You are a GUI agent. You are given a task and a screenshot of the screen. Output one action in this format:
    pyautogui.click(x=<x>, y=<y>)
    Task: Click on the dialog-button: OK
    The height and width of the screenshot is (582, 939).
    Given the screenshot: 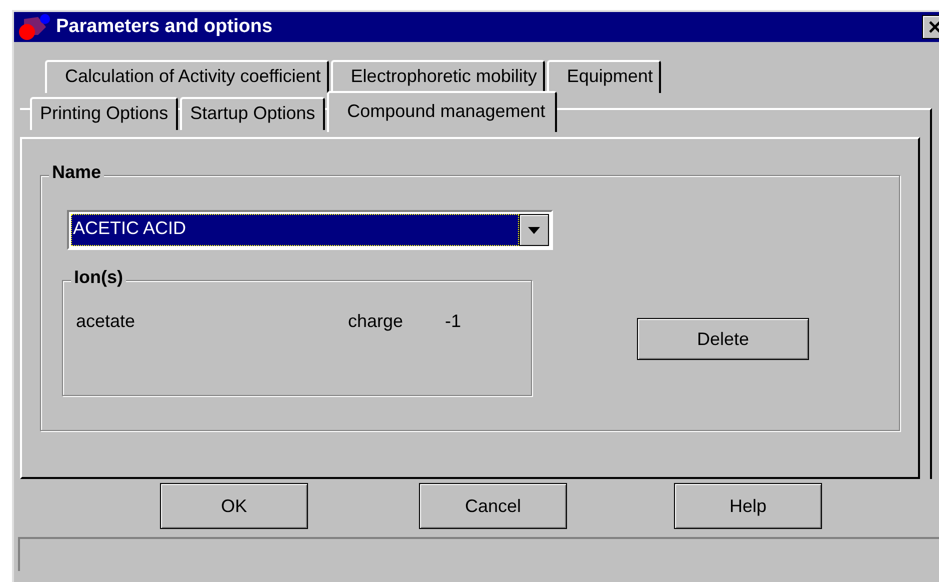 What is the action you would take?
    pyautogui.click(x=234, y=506)
    